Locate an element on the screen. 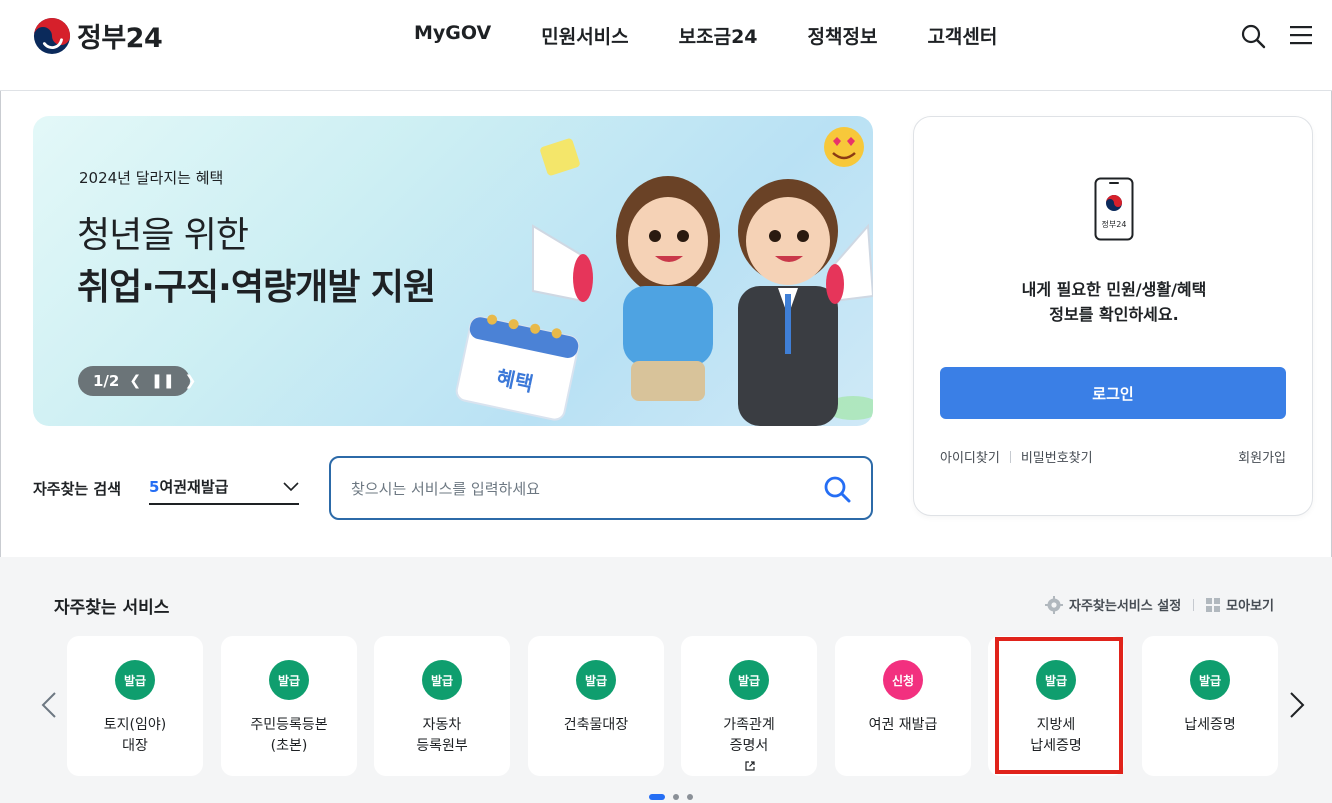 The width and height of the screenshot is (1332, 803). tools-divider is located at coordinates (1194, 604).